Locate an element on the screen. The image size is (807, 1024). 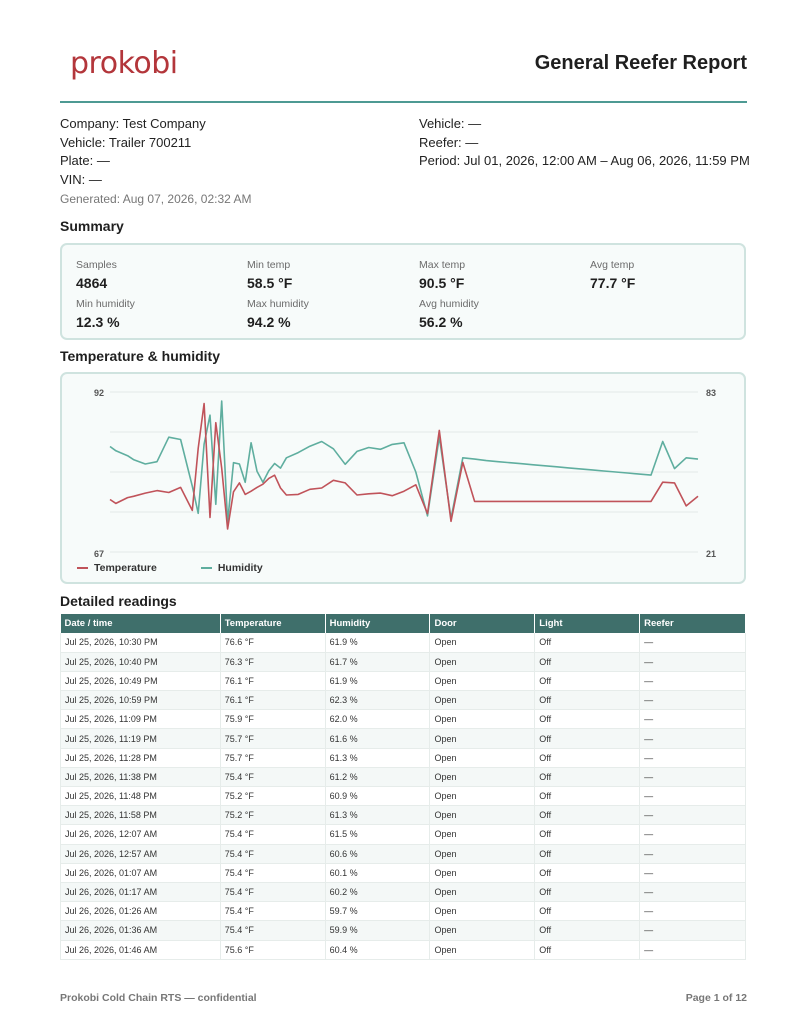
table-cell: 76.1 °F is located at coordinates (273, 681).